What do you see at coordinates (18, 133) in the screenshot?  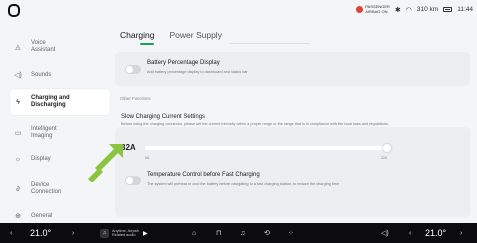 I see `camera-icon: ▭` at bounding box center [18, 133].